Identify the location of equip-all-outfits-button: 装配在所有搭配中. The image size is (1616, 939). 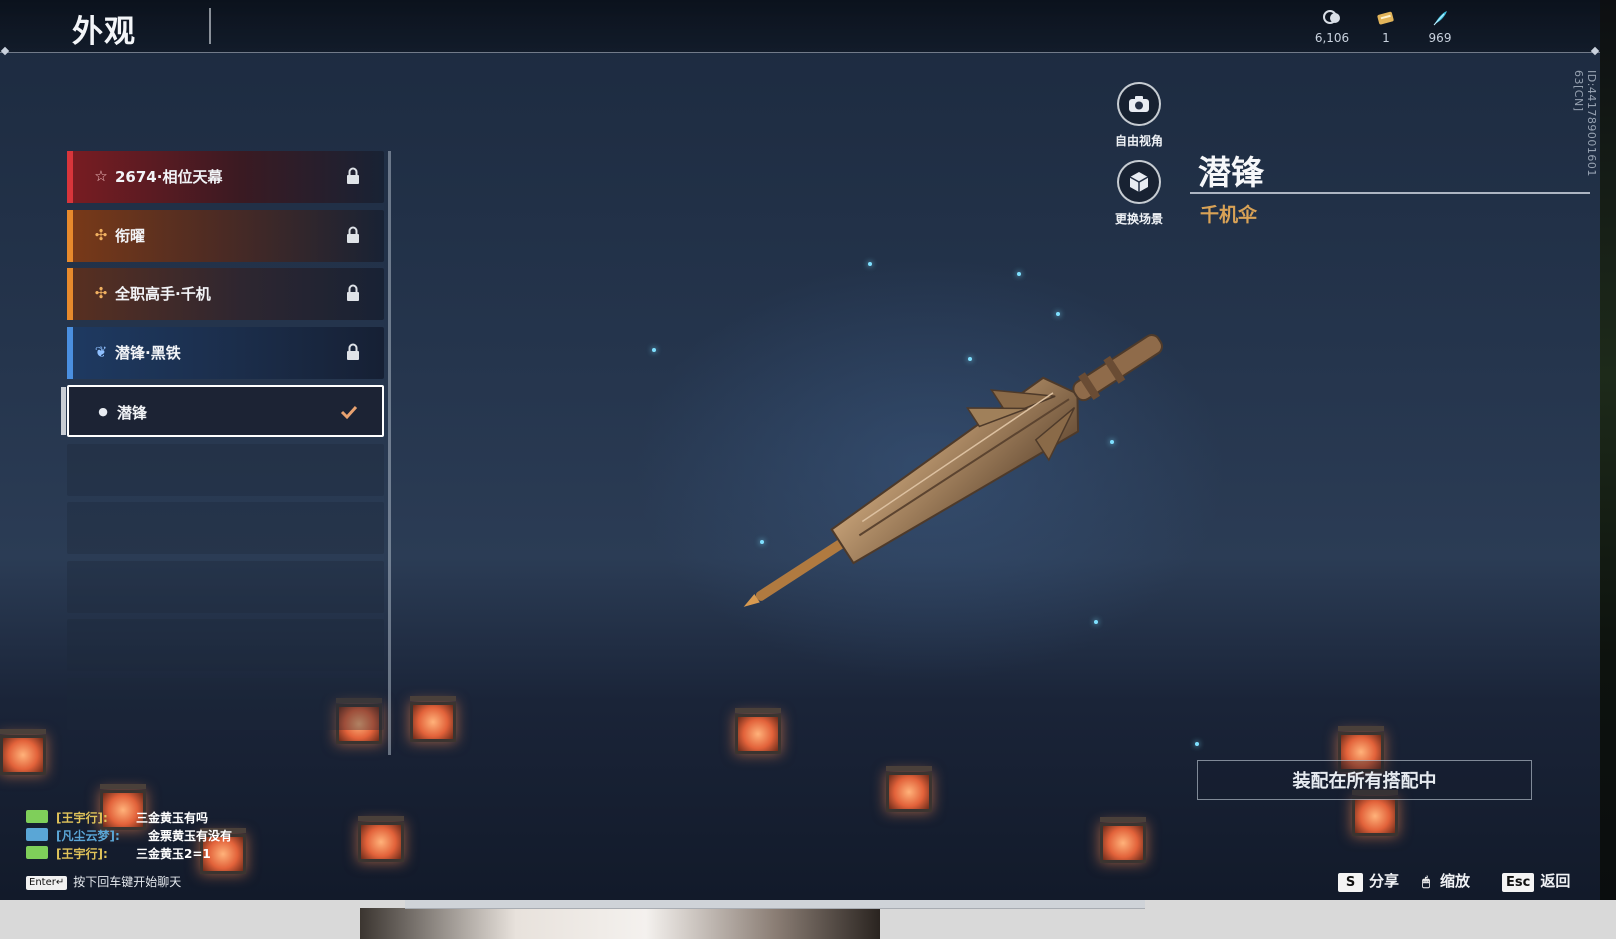
(1364, 780).